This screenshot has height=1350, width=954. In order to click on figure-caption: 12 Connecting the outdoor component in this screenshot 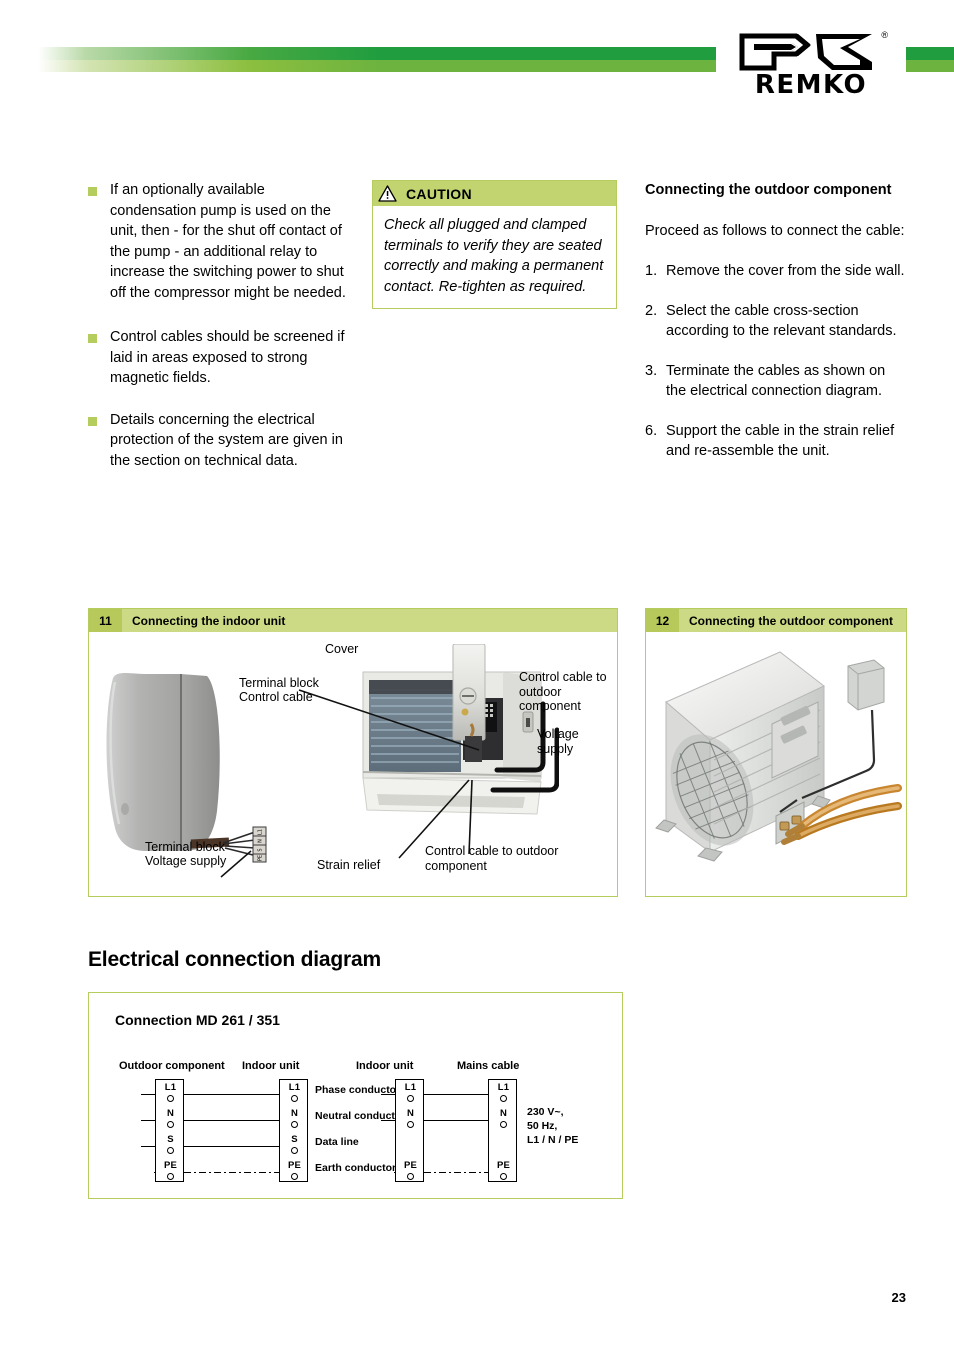, I will do `click(776, 620)`.